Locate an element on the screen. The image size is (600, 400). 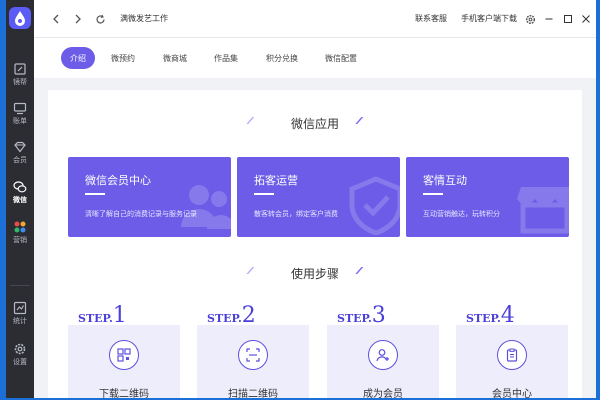
shield-check-icon is located at coordinates (374, 205).